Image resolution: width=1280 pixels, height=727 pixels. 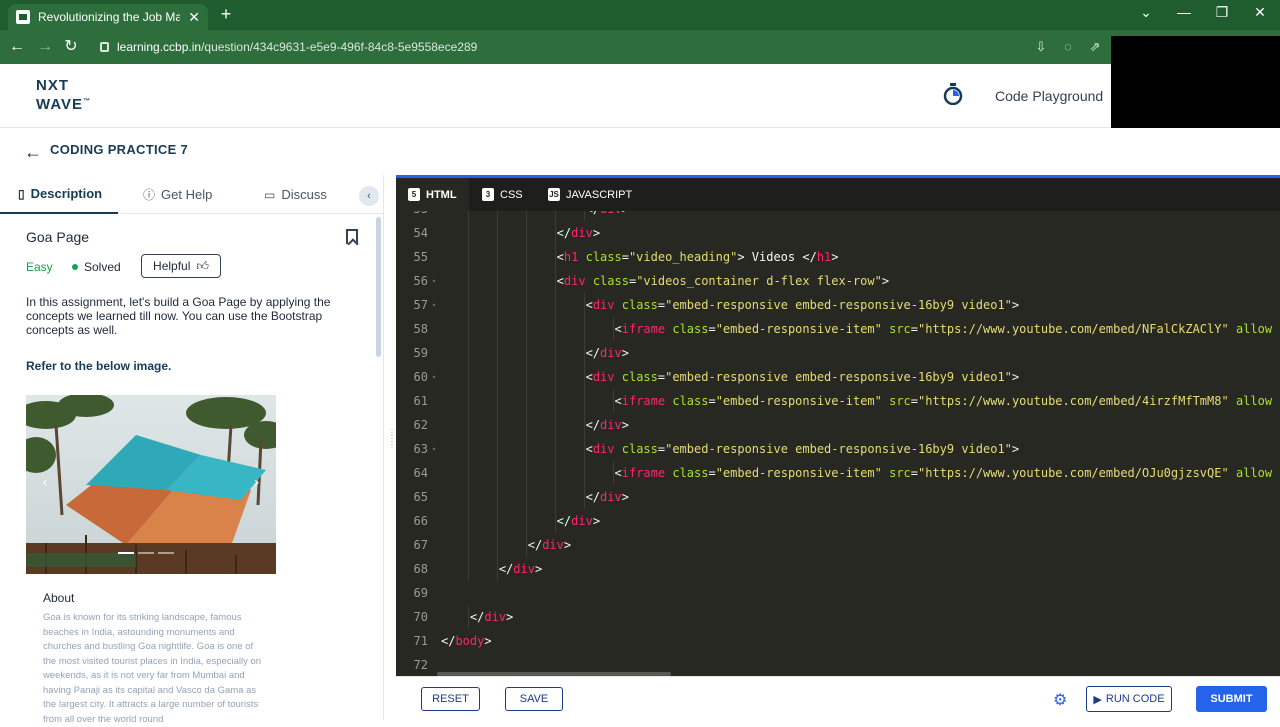 I want to click on back-arrow-icon: ←, so click(x=33, y=152).